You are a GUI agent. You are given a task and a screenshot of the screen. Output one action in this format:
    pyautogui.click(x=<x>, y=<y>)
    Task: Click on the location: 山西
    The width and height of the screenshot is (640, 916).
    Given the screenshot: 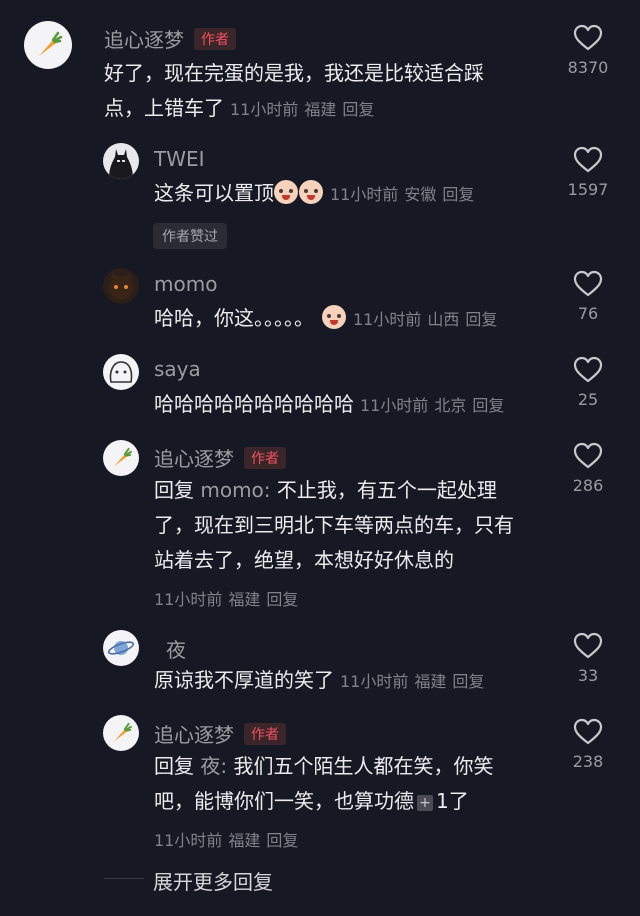 What is the action you would take?
    pyautogui.click(x=443, y=319)
    